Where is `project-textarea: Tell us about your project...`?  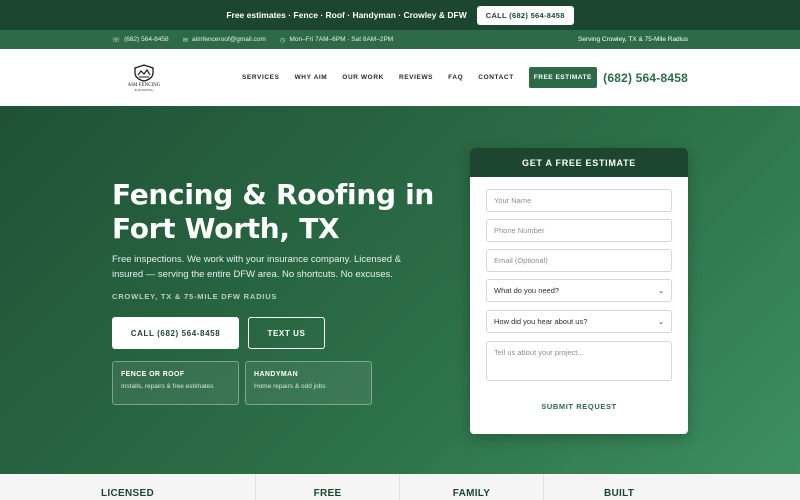
project-textarea: Tell us about your project... is located at coordinates (579, 361).